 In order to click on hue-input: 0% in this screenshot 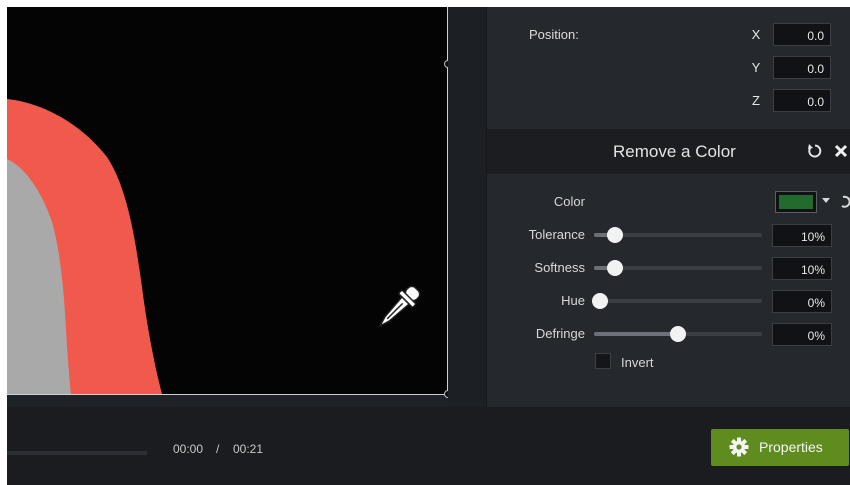, I will do `click(802, 301)`.